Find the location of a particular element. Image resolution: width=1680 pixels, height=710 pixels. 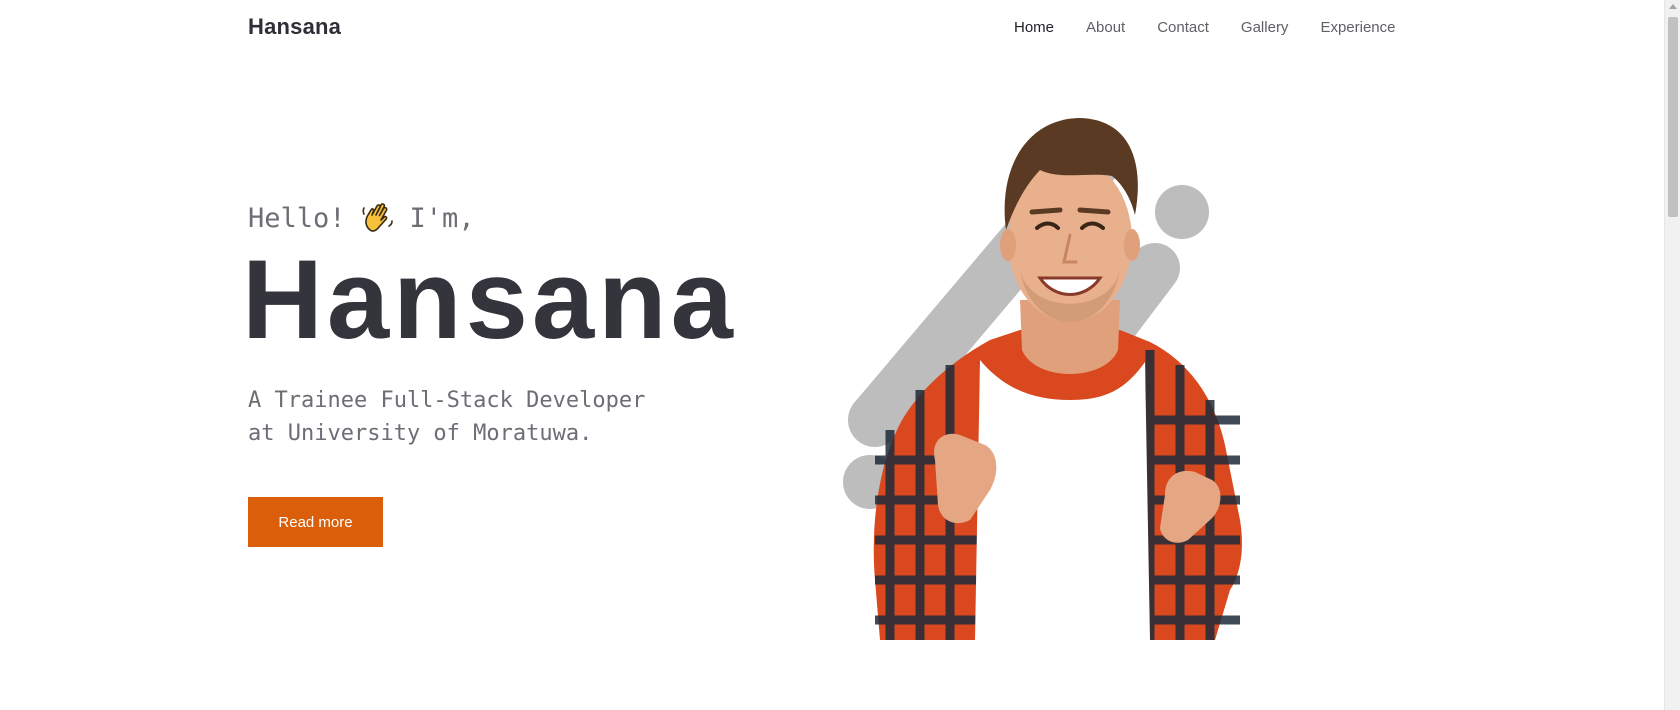

page-scrollbar is located at coordinates (1672, 355).